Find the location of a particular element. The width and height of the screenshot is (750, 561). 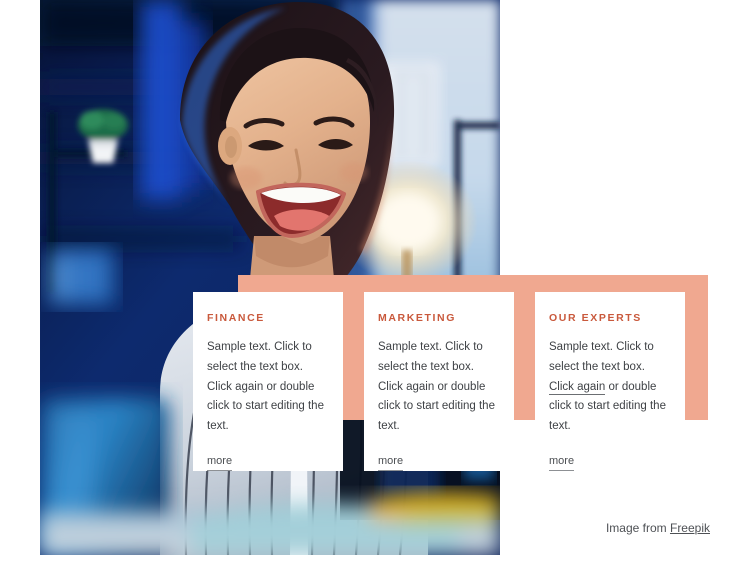

card-title-marketing: MARKETING is located at coordinates (417, 318).